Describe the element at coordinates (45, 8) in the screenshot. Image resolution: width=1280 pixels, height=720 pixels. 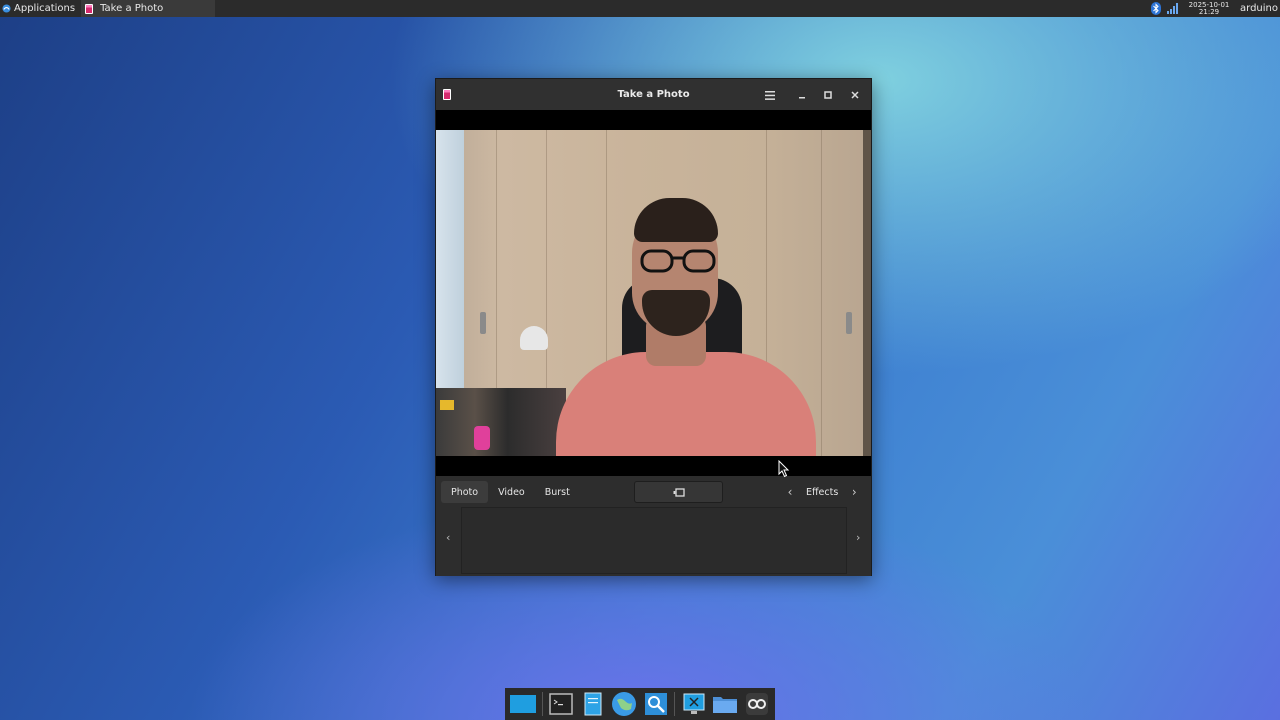
I see `applications-label: Applications` at that location.